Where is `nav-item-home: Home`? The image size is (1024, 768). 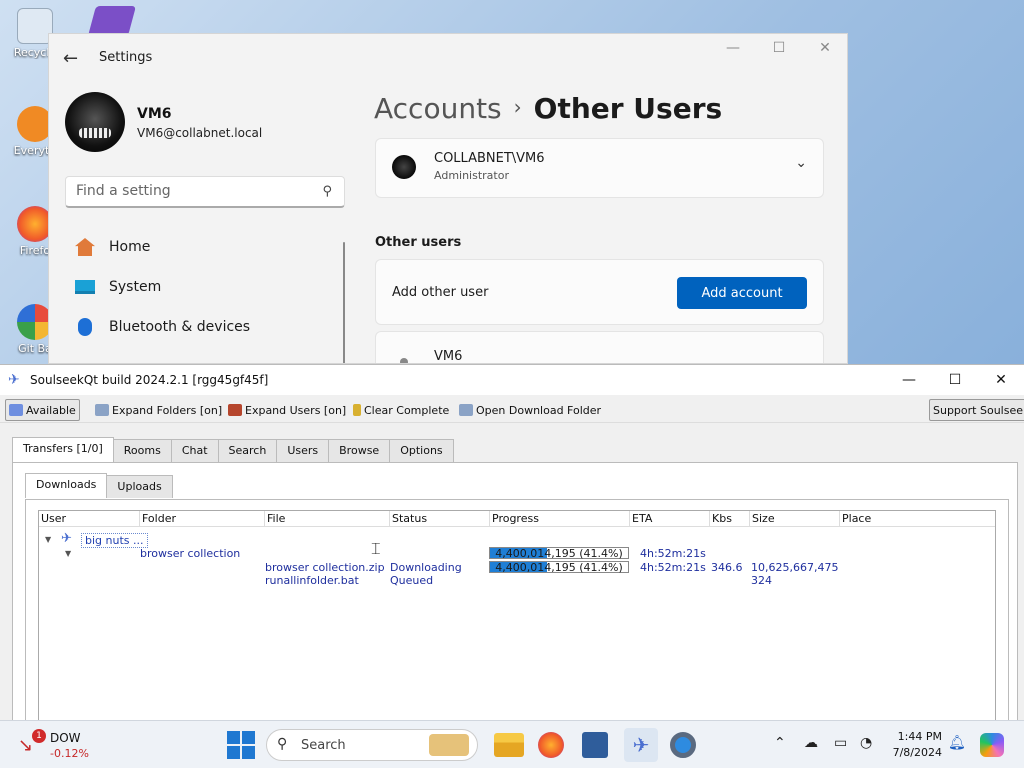
nav-item-home: Home is located at coordinates (112, 247).